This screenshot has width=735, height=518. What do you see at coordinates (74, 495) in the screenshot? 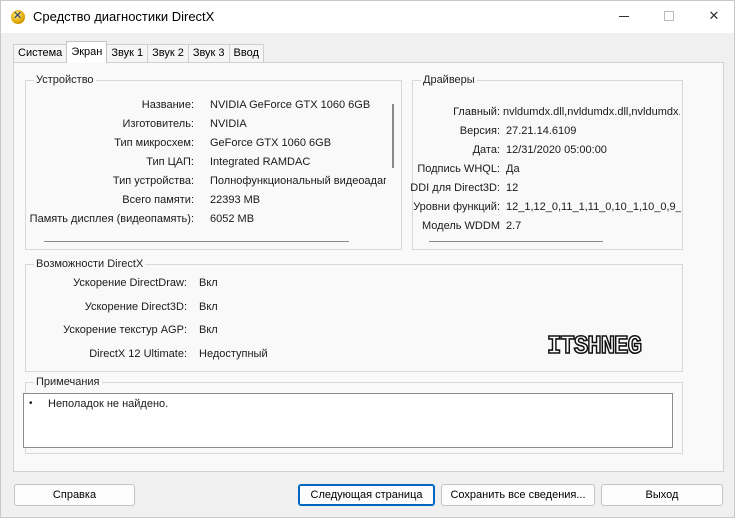
I see `help-button: Справка` at bounding box center [74, 495].